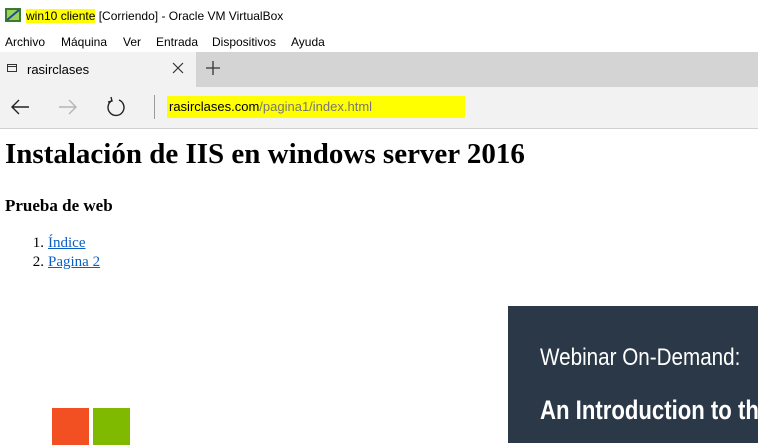 This screenshot has height=445, width=758. I want to click on menu-entrada: Entrada, so click(177, 42).